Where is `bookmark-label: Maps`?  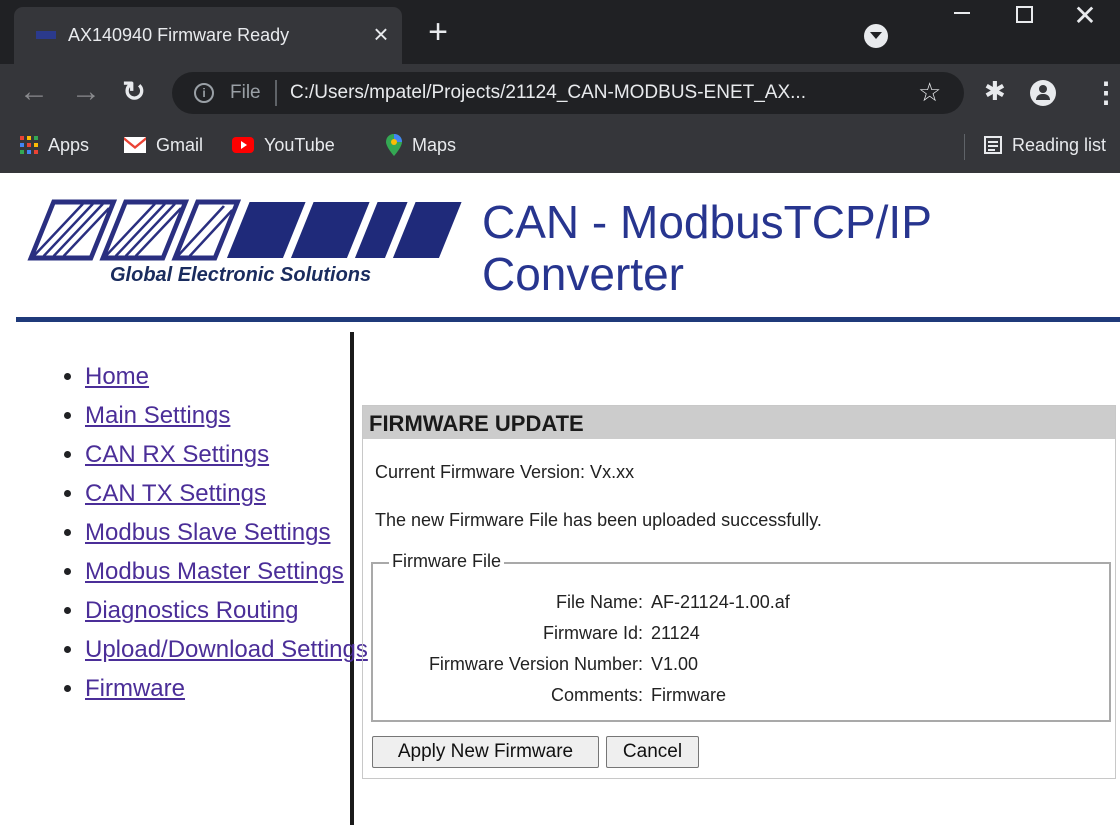
bookmark-label: Maps is located at coordinates (434, 144).